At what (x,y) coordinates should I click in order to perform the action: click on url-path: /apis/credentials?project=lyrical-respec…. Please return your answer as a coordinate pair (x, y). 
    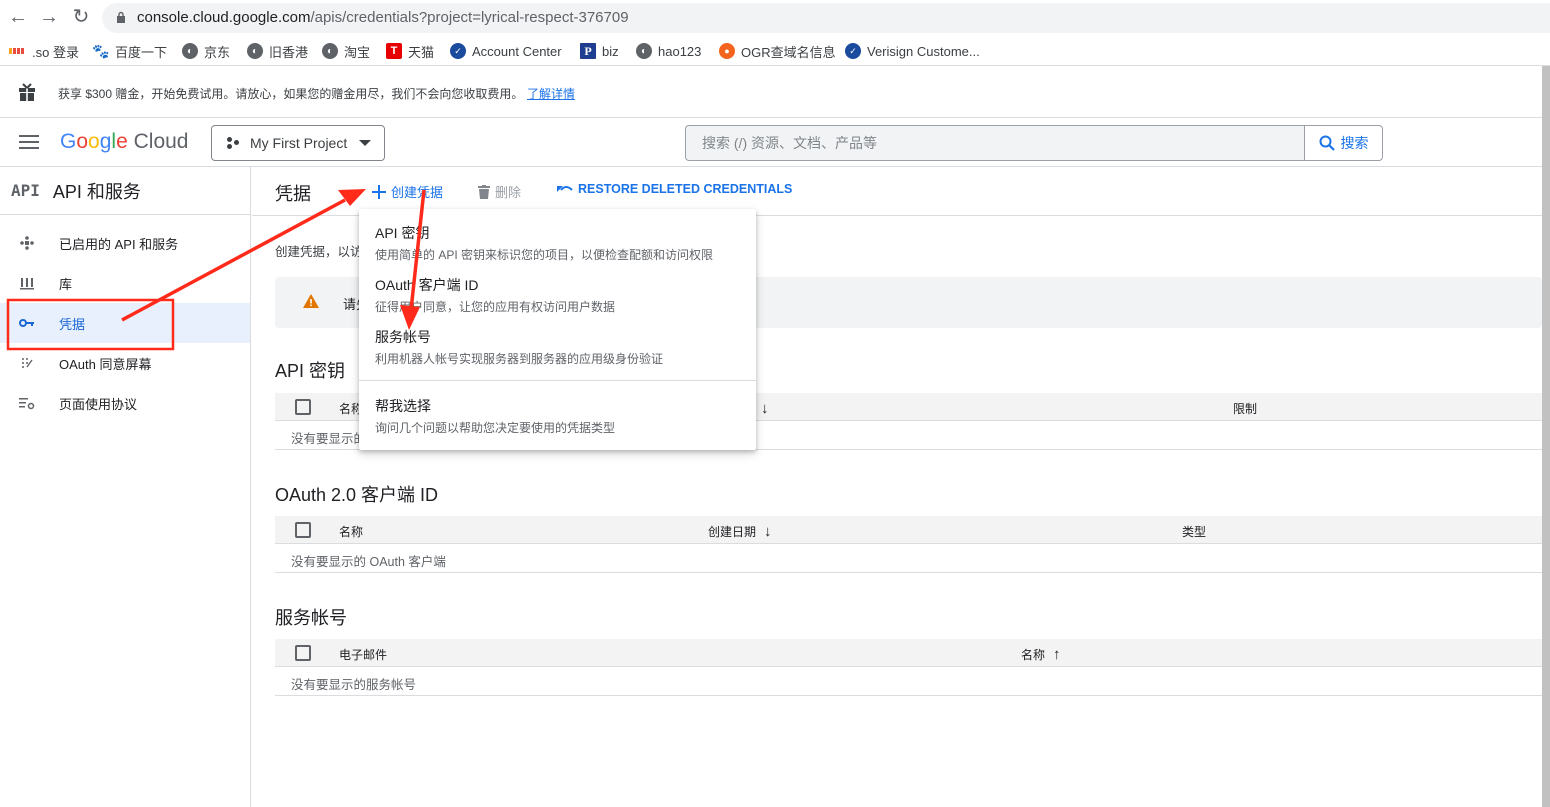
    Looking at the image, I should click on (469, 17).